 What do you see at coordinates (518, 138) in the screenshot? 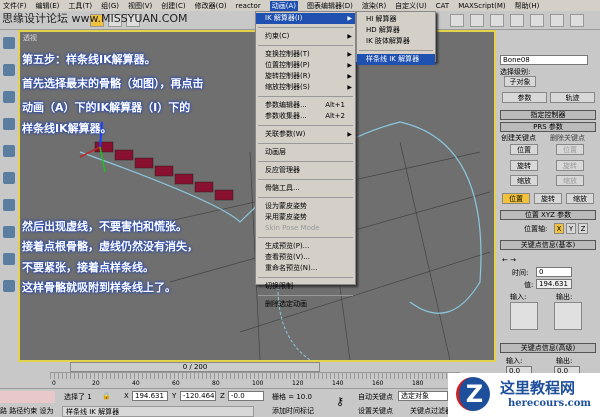
I see `create-key-label: 创建关键点` at bounding box center [518, 138].